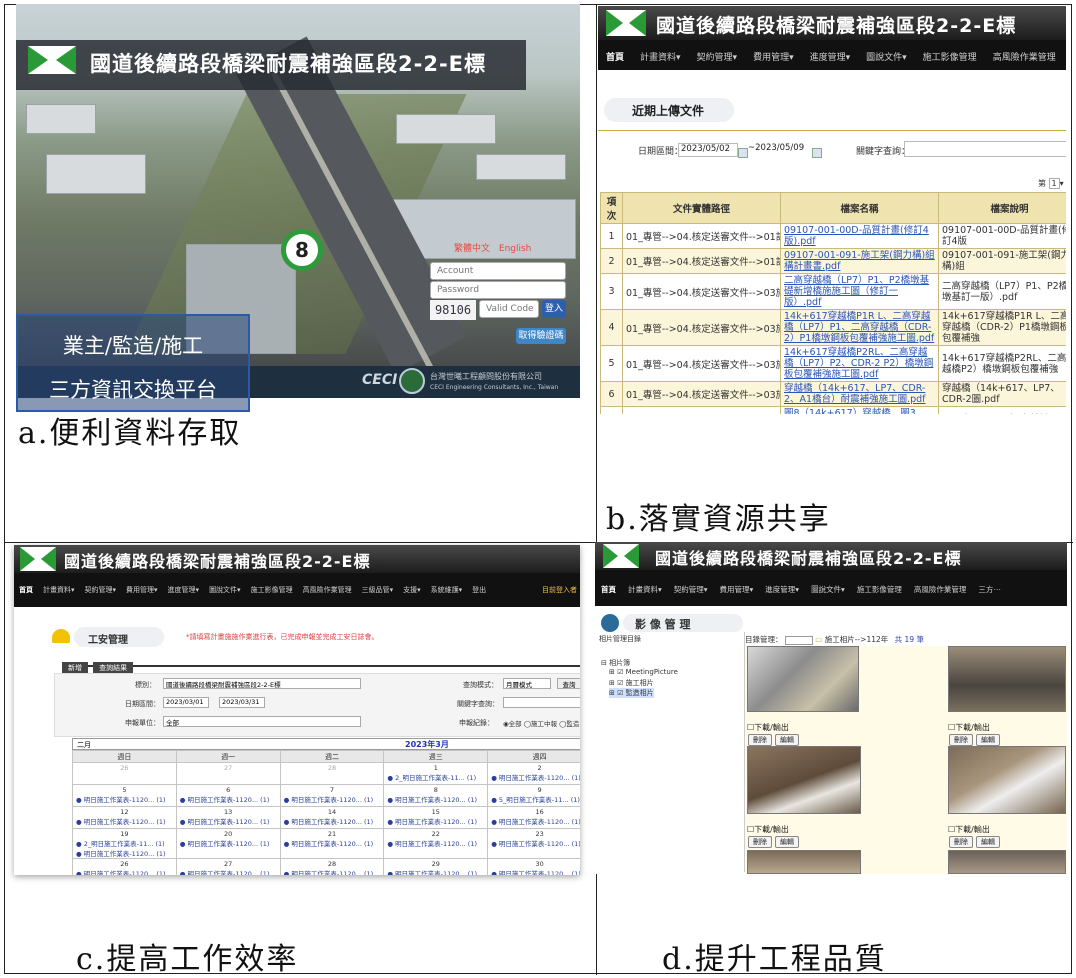 This screenshot has width=1076, height=978. I want to click on nav-item: 系統維護▾, so click(447, 584).